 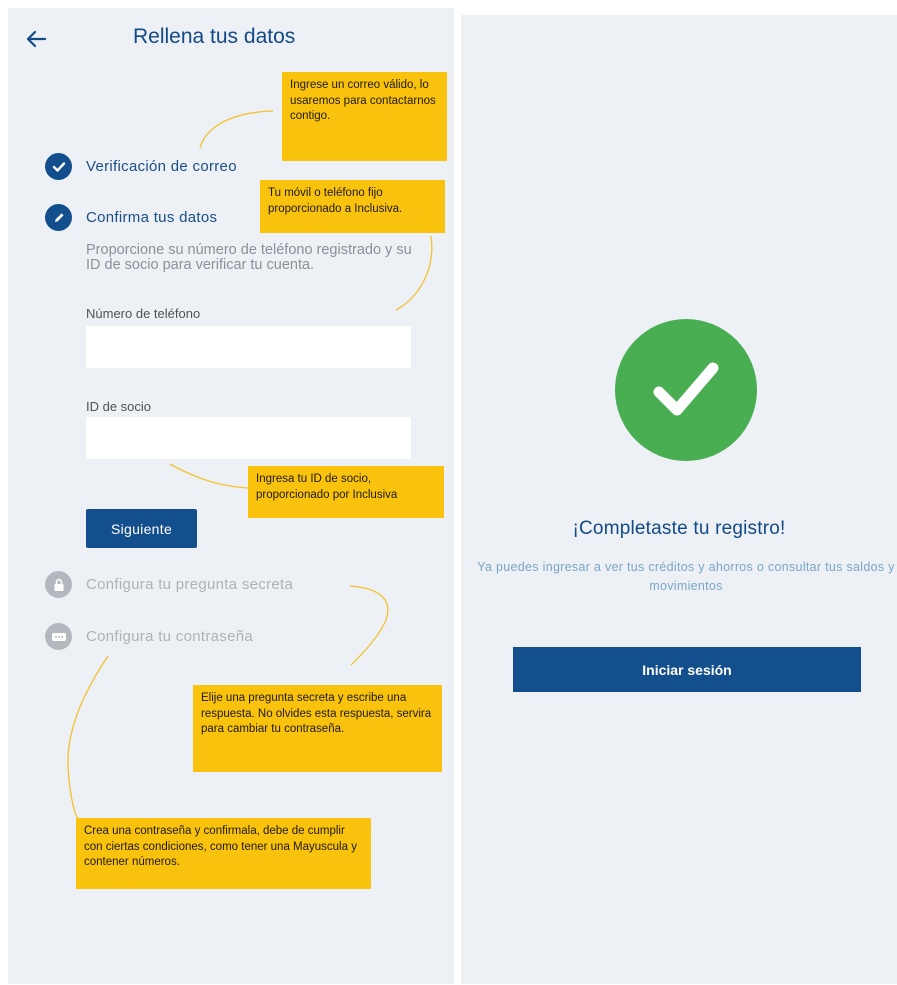 What do you see at coordinates (161, 166) in the screenshot?
I see `step-1-label: Verificación de correo` at bounding box center [161, 166].